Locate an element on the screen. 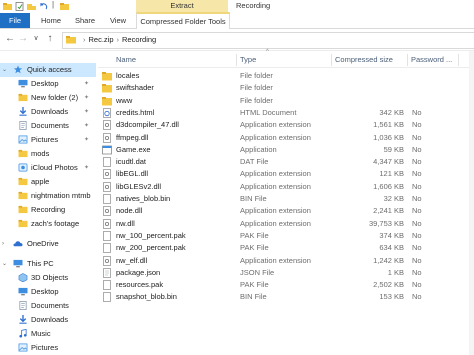 The image size is (474, 355). chevron-right-icon: › is located at coordinates (3, 244).